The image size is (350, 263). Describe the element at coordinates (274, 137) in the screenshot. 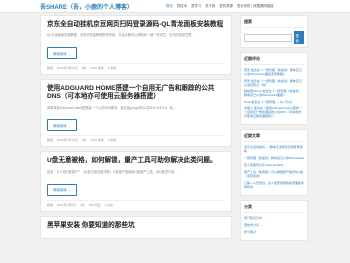

I see `widget-title: 近期文章` at that location.